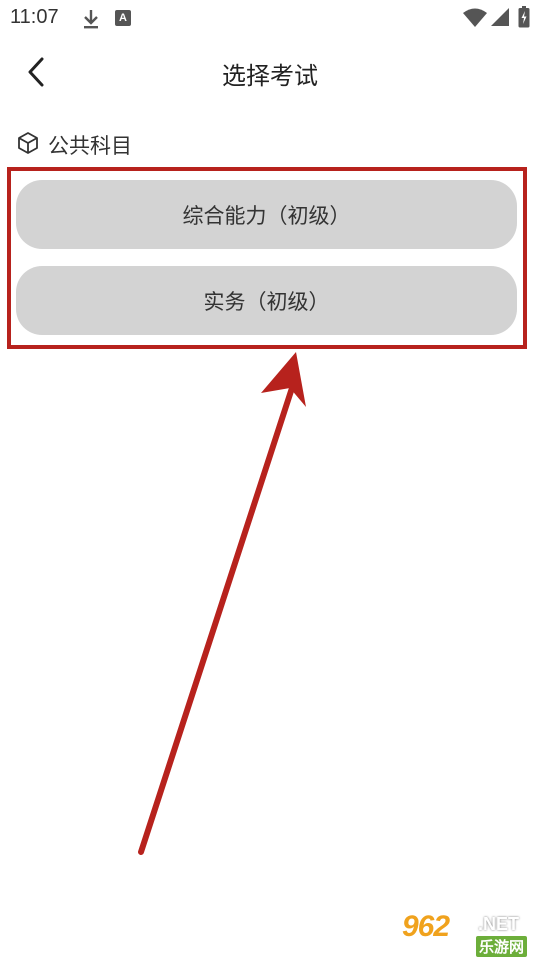 The width and height of the screenshot is (540, 960). What do you see at coordinates (502, 946) in the screenshot?
I see `watermark-site-name: 乐游网` at bounding box center [502, 946].